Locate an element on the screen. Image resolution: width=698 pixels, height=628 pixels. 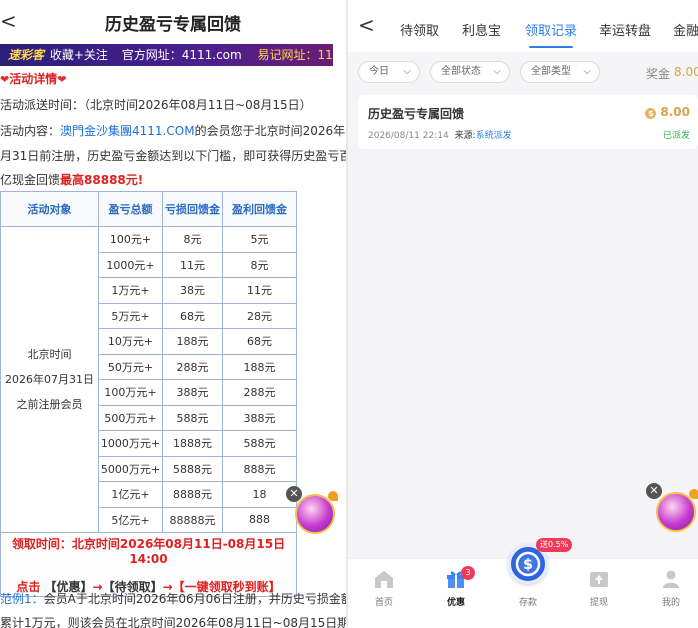
loss-reward-cell: 188元 is located at coordinates (192, 341).